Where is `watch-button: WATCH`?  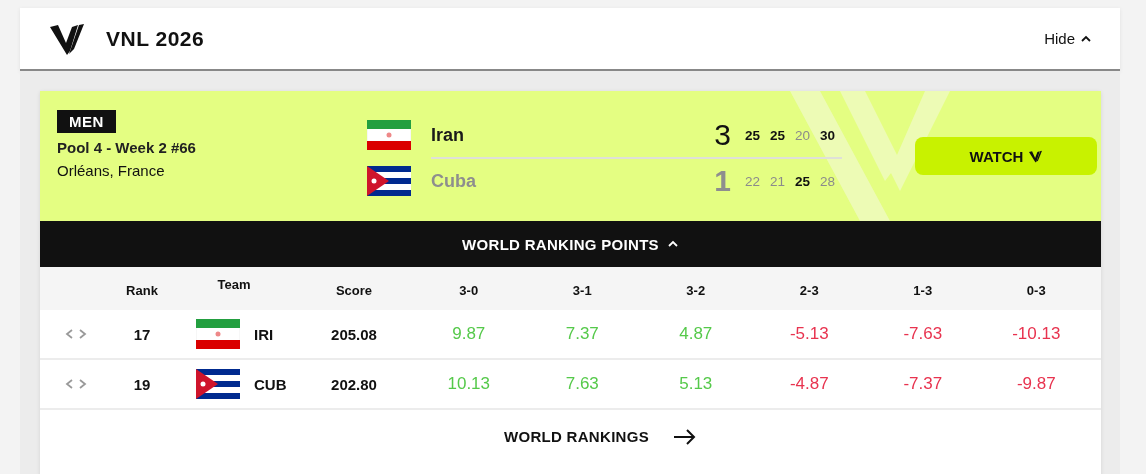 watch-button: WATCH is located at coordinates (1006, 156).